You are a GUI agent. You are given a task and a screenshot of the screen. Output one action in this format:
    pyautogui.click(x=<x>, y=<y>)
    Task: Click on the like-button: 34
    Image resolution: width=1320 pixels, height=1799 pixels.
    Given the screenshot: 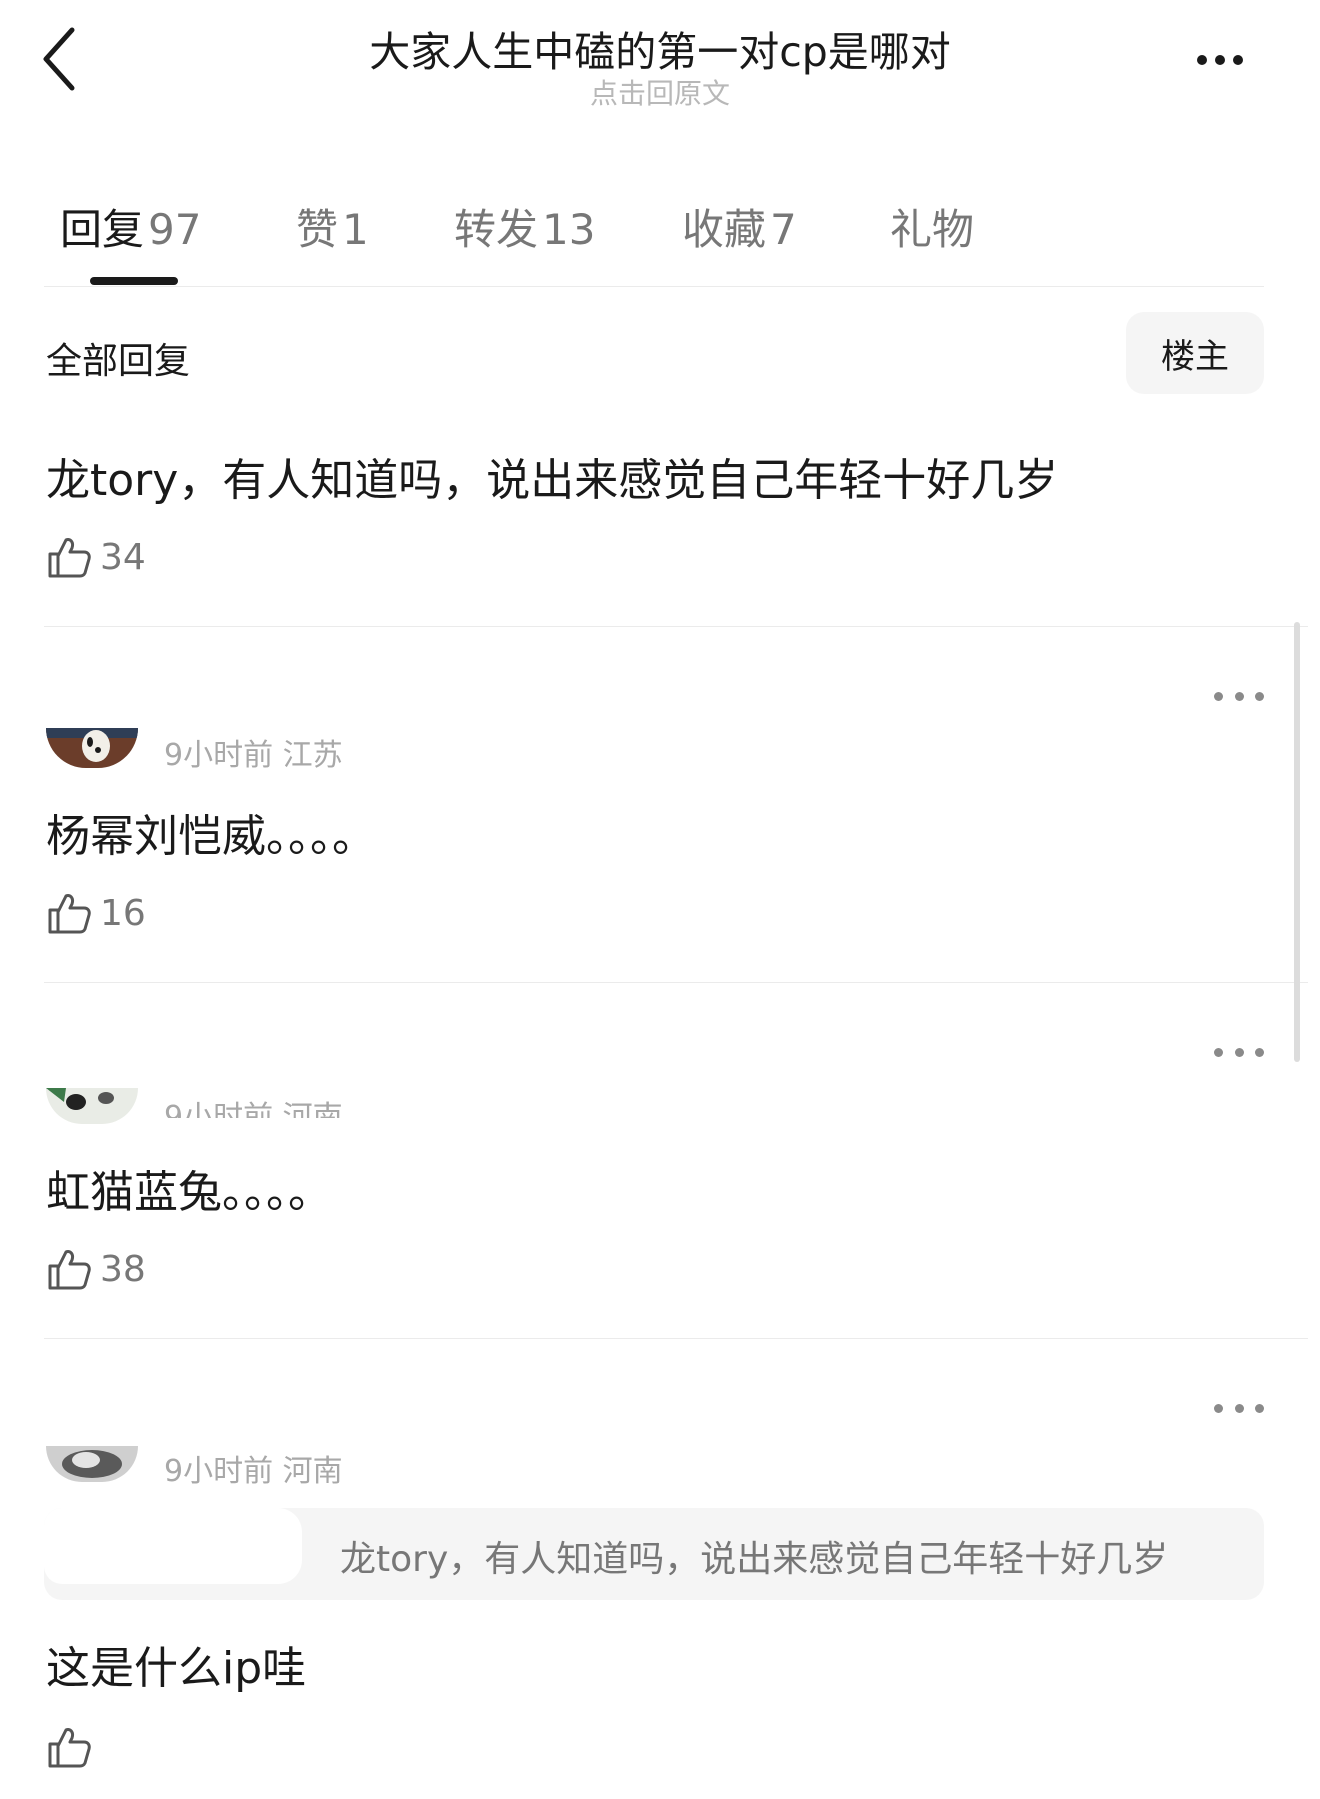 What is the action you would take?
    pyautogui.click(x=96, y=557)
    